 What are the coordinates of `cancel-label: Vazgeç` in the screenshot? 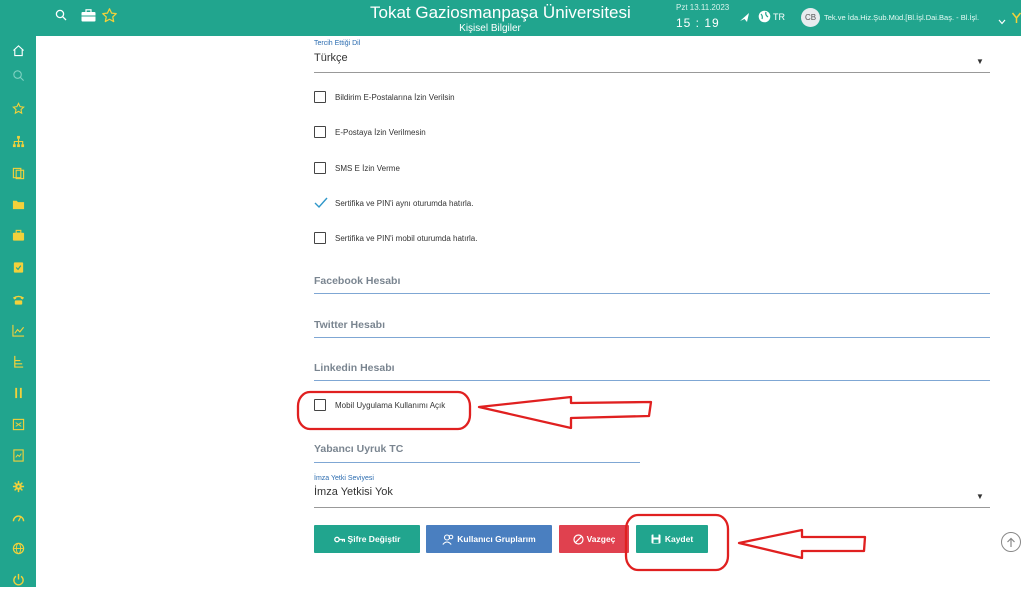 It's located at (601, 539).